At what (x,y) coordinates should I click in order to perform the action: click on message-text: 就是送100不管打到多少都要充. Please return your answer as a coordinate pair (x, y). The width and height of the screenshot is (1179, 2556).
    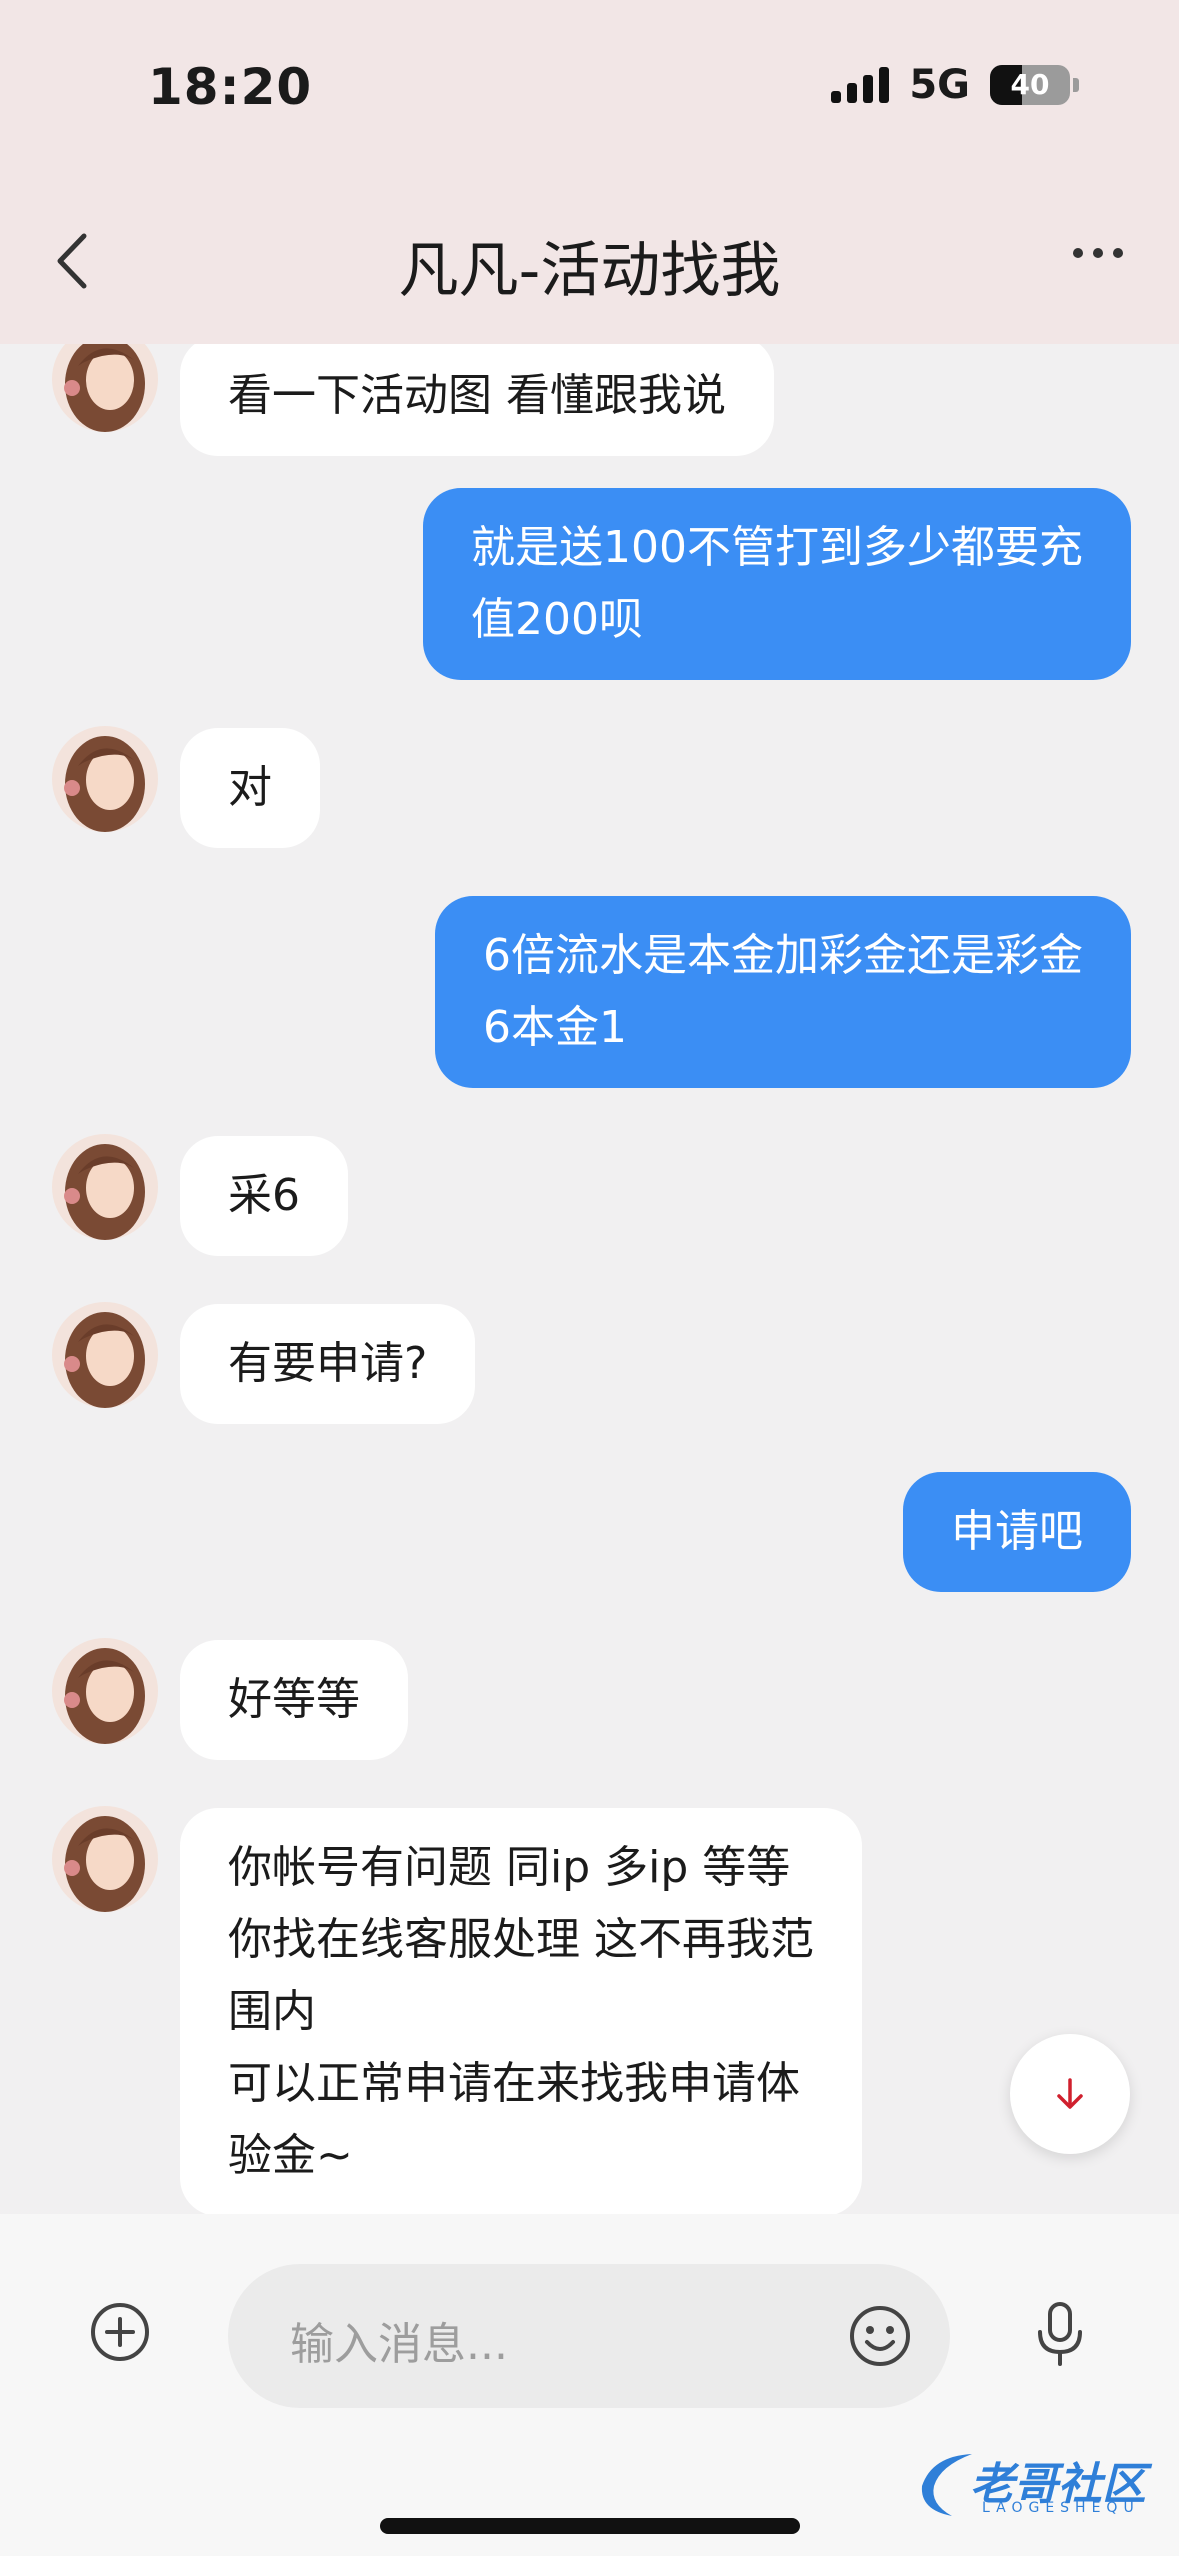
    Looking at the image, I should click on (777, 547).